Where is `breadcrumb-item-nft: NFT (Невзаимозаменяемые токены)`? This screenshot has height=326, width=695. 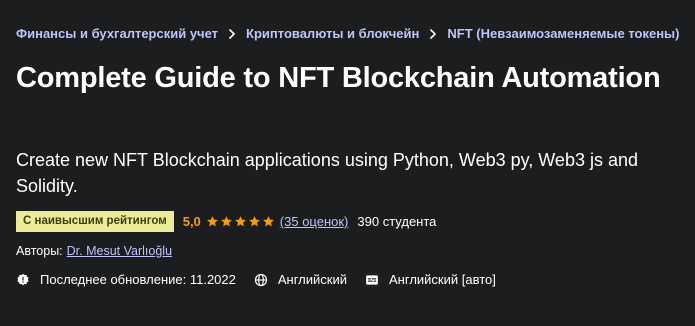 breadcrumb-item-nft: NFT (Невзаимозаменяемые токены) is located at coordinates (563, 33).